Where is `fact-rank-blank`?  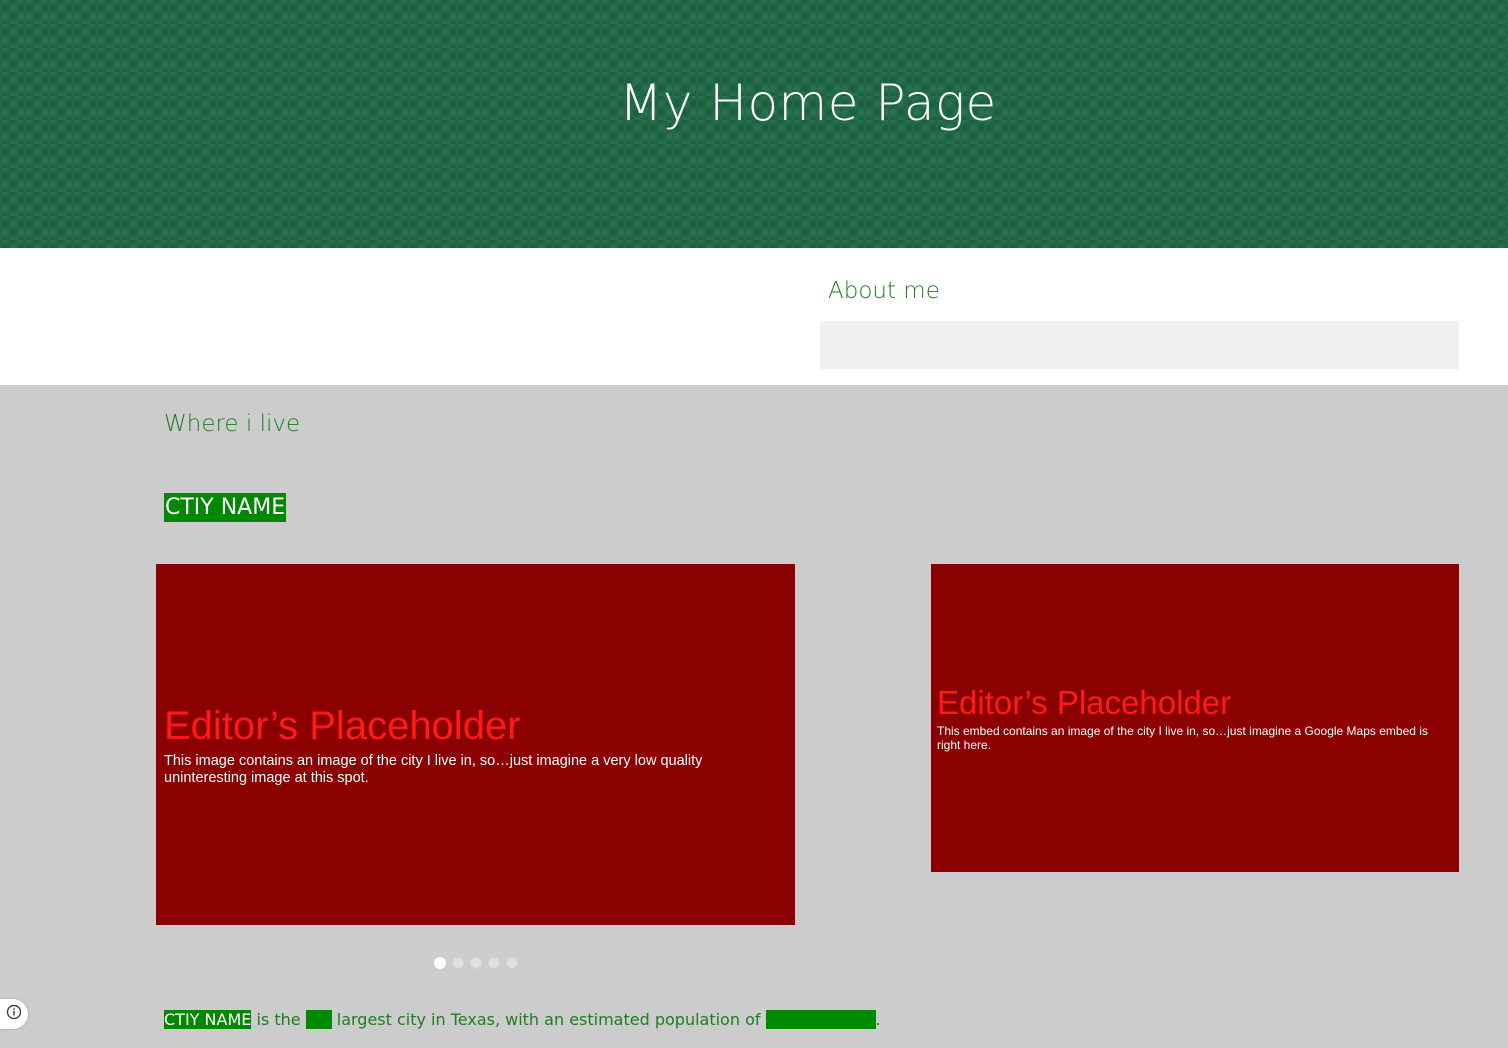 fact-rank-blank is located at coordinates (318, 1019).